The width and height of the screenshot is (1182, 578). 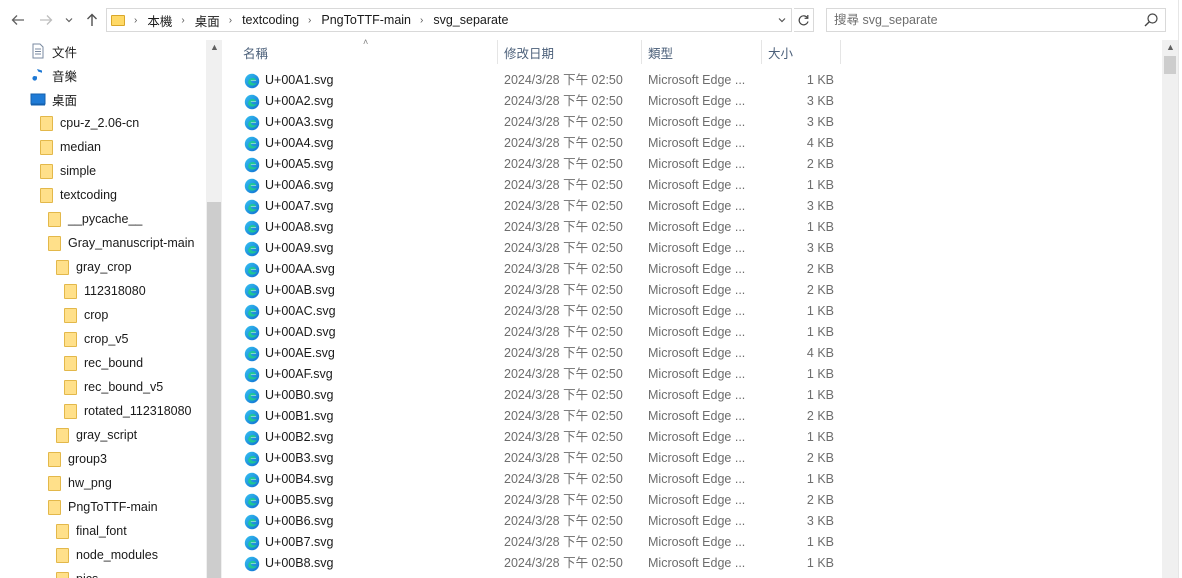 What do you see at coordinates (288, 248) in the screenshot?
I see `file-name-cell: U+00A9.svg` at bounding box center [288, 248].